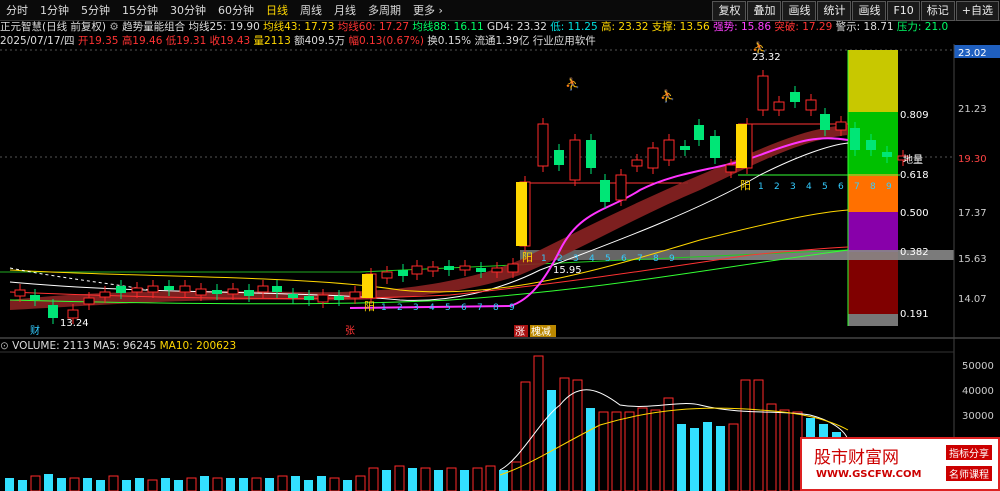 The height and width of the screenshot is (491, 1000). I want to click on breakout-value: 突破: 17.29, so click(803, 27).